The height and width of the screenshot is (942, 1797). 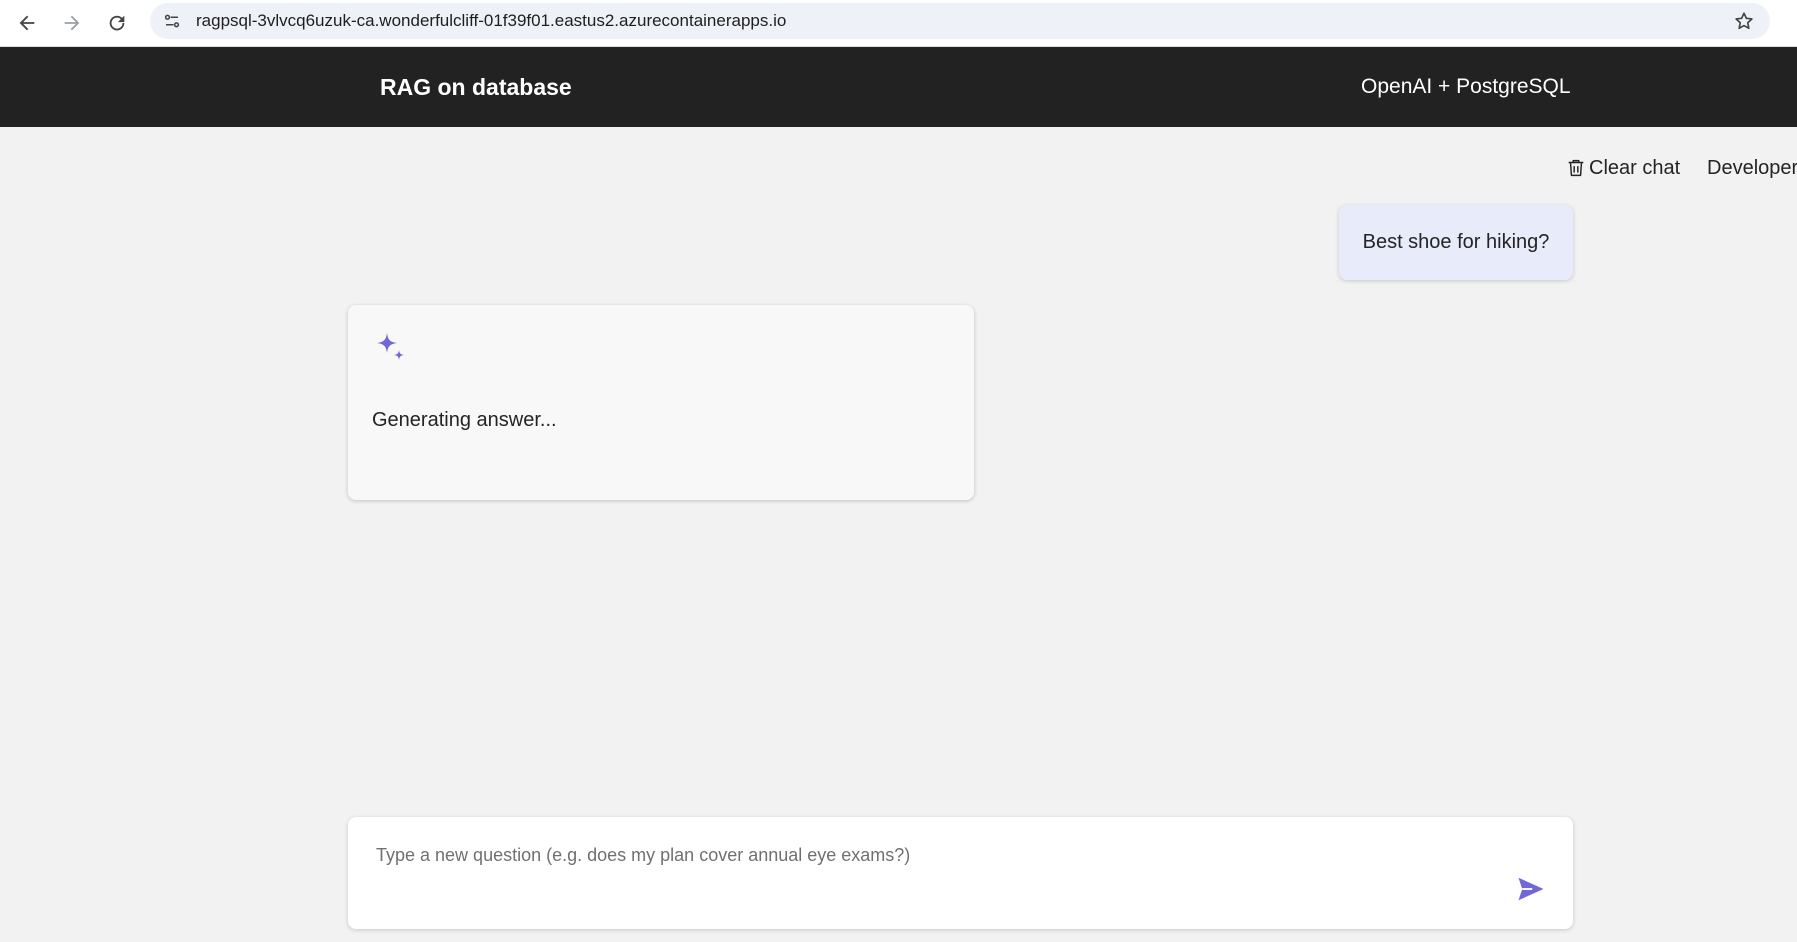 I want to click on send-button, so click(x=1531, y=889).